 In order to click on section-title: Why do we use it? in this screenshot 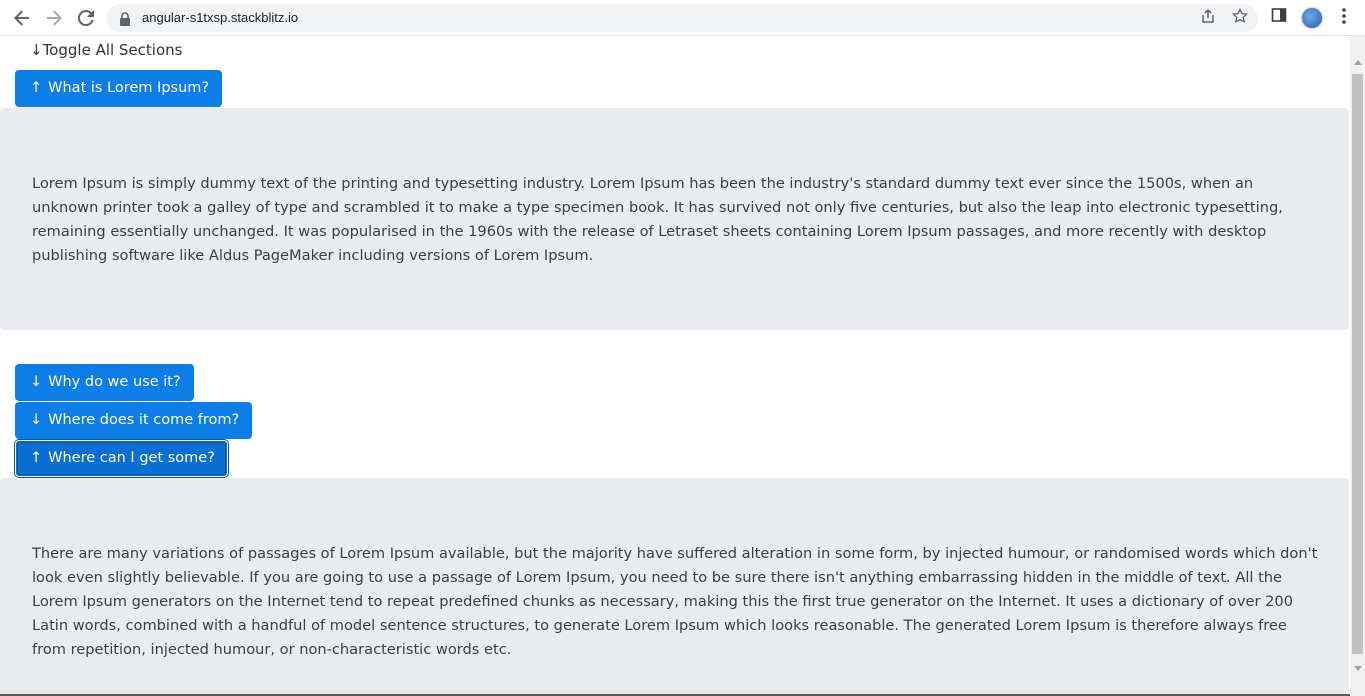, I will do `click(114, 382)`.